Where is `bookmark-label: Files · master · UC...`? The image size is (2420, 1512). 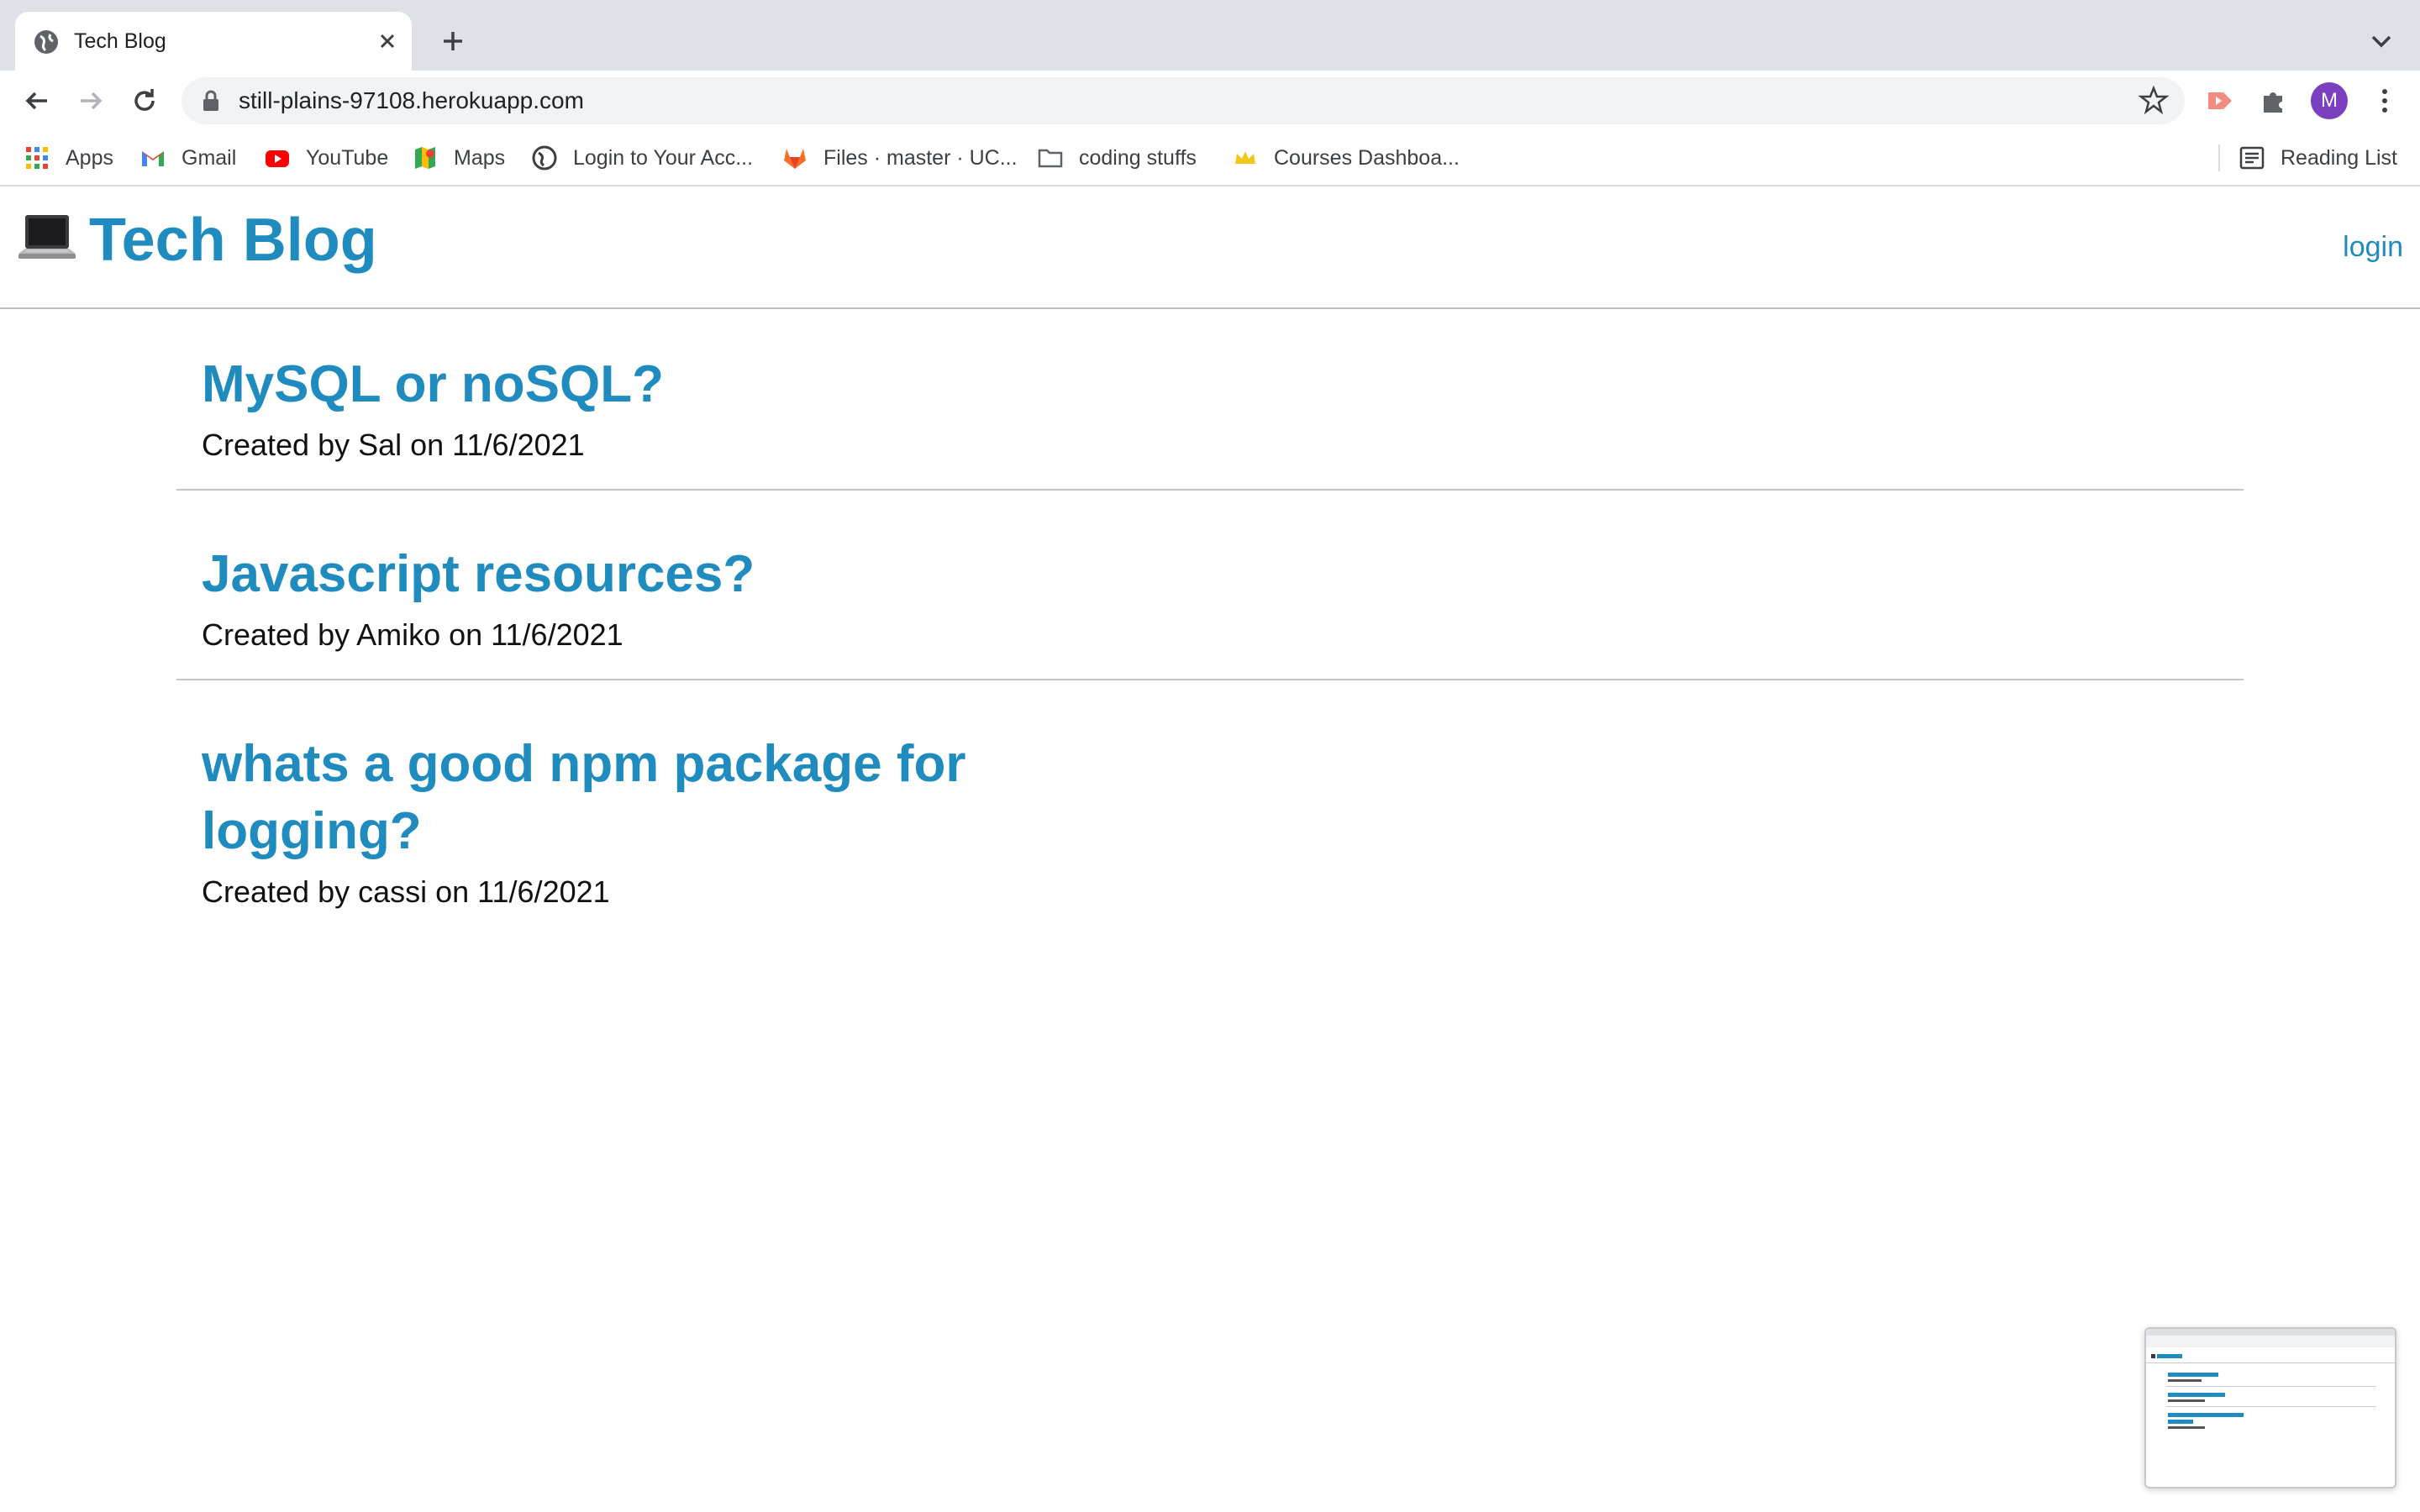
bookmark-label: Files · master · UC... is located at coordinates (921, 157).